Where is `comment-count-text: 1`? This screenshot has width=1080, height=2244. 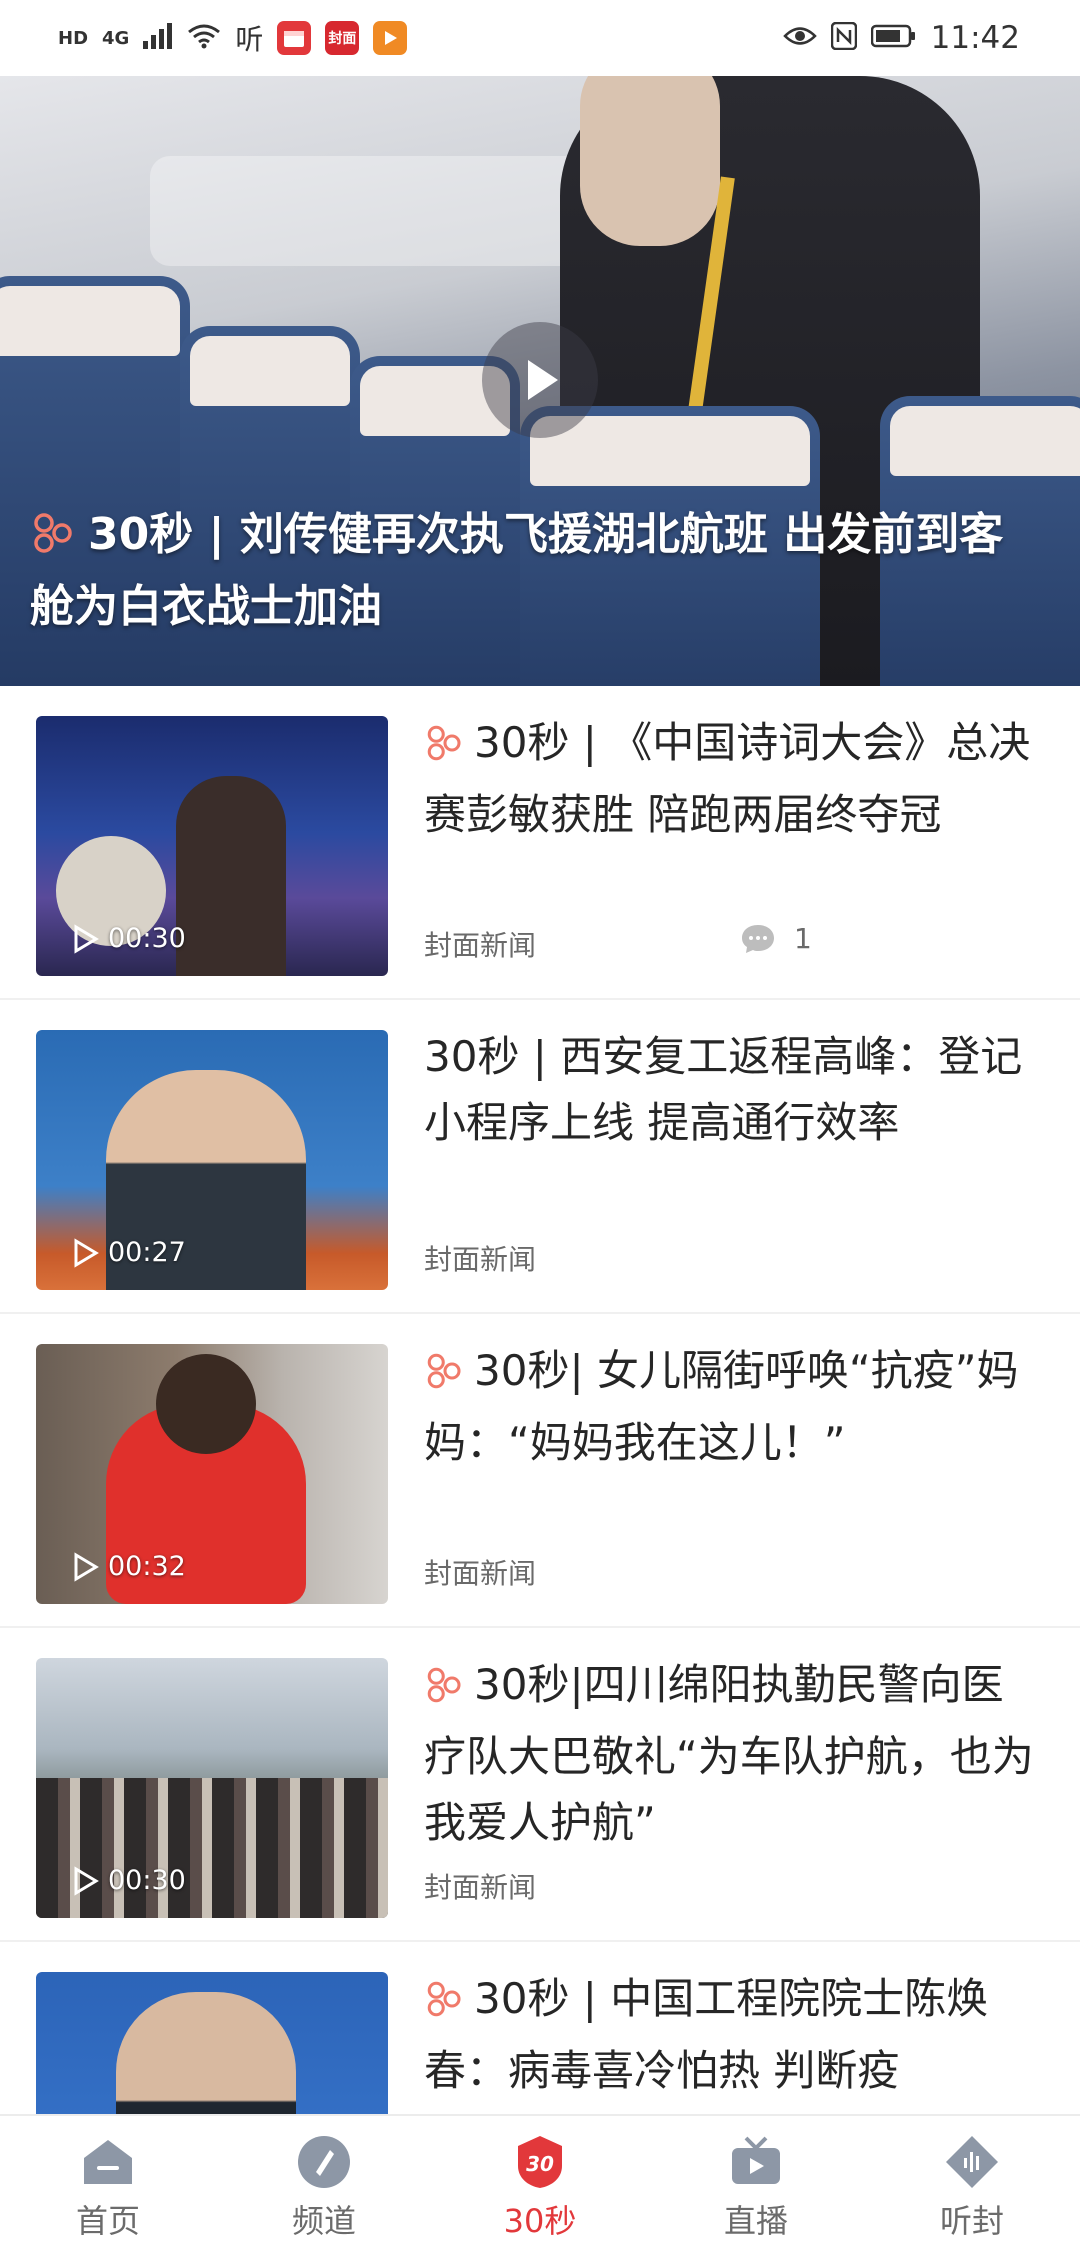 comment-count-text: 1 is located at coordinates (803, 938).